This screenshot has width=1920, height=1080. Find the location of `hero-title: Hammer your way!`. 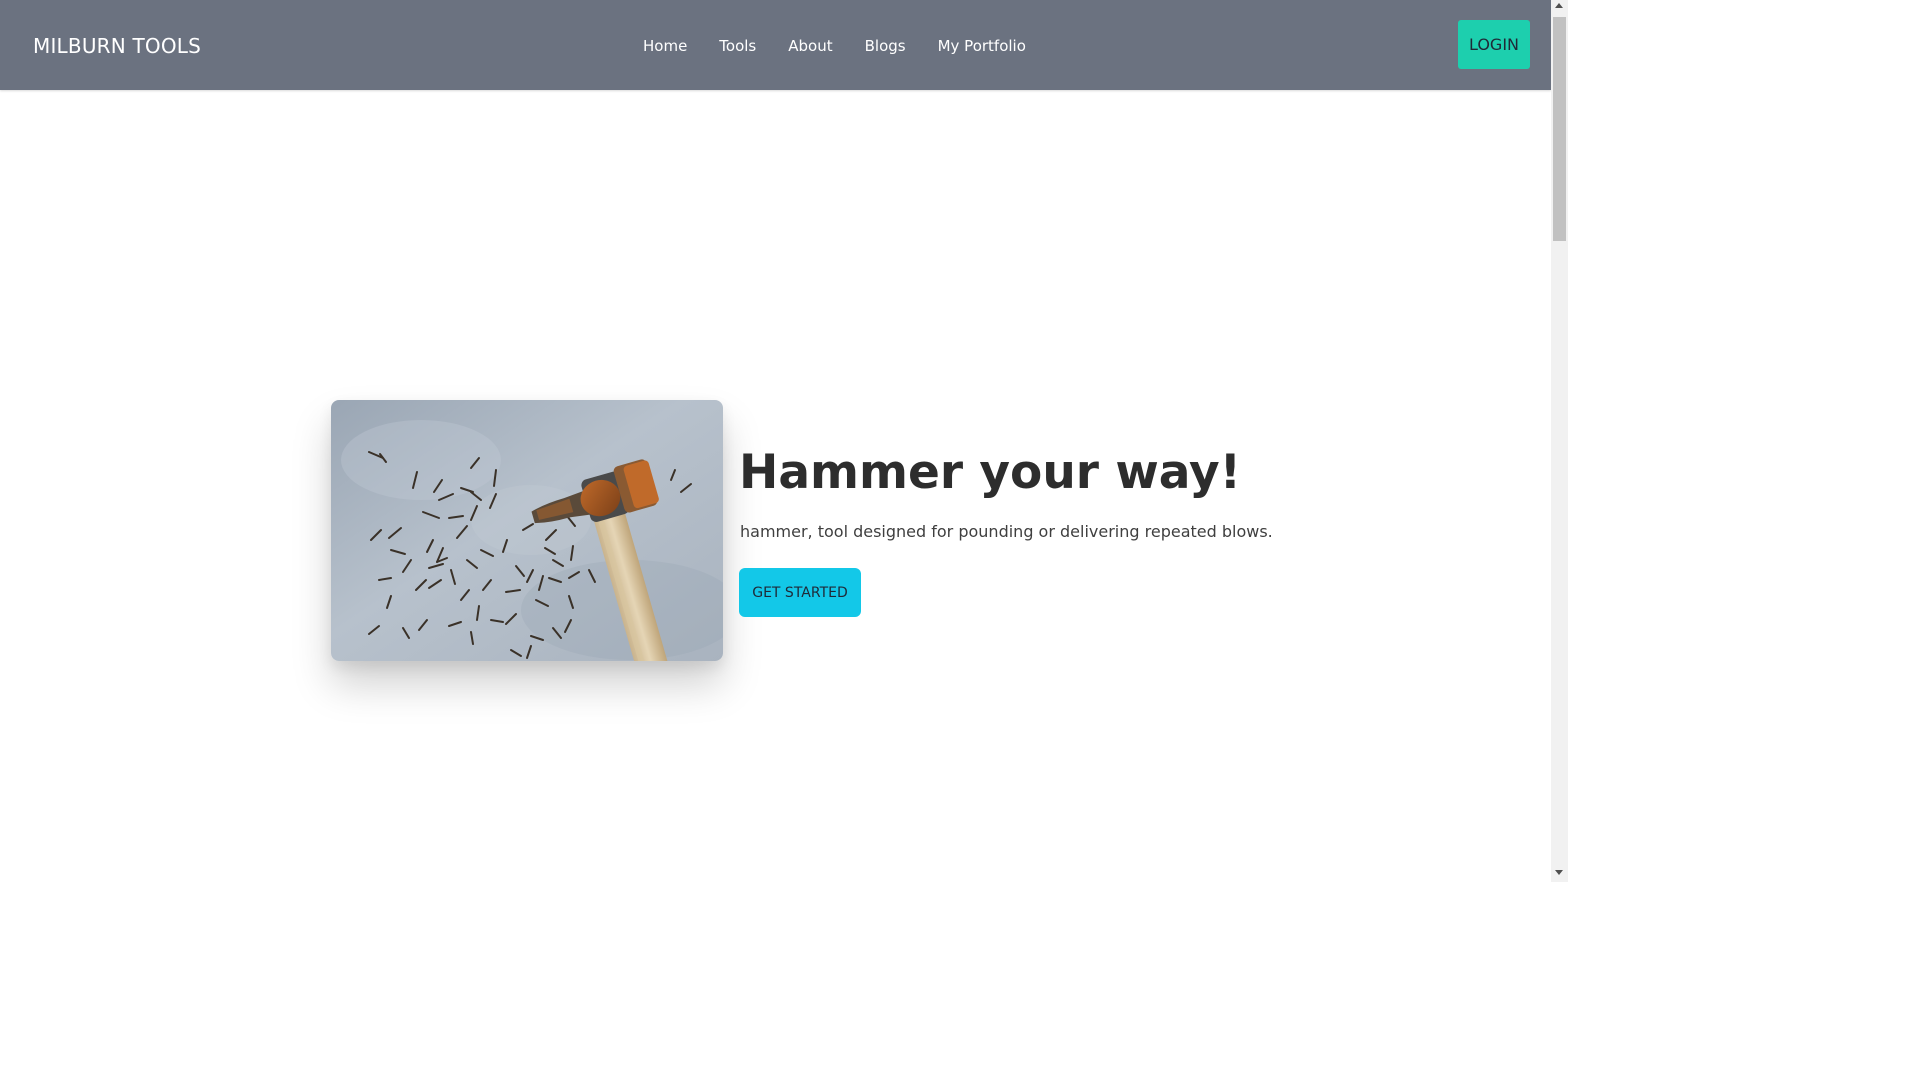

hero-title: Hammer your way! is located at coordinates (990, 472).